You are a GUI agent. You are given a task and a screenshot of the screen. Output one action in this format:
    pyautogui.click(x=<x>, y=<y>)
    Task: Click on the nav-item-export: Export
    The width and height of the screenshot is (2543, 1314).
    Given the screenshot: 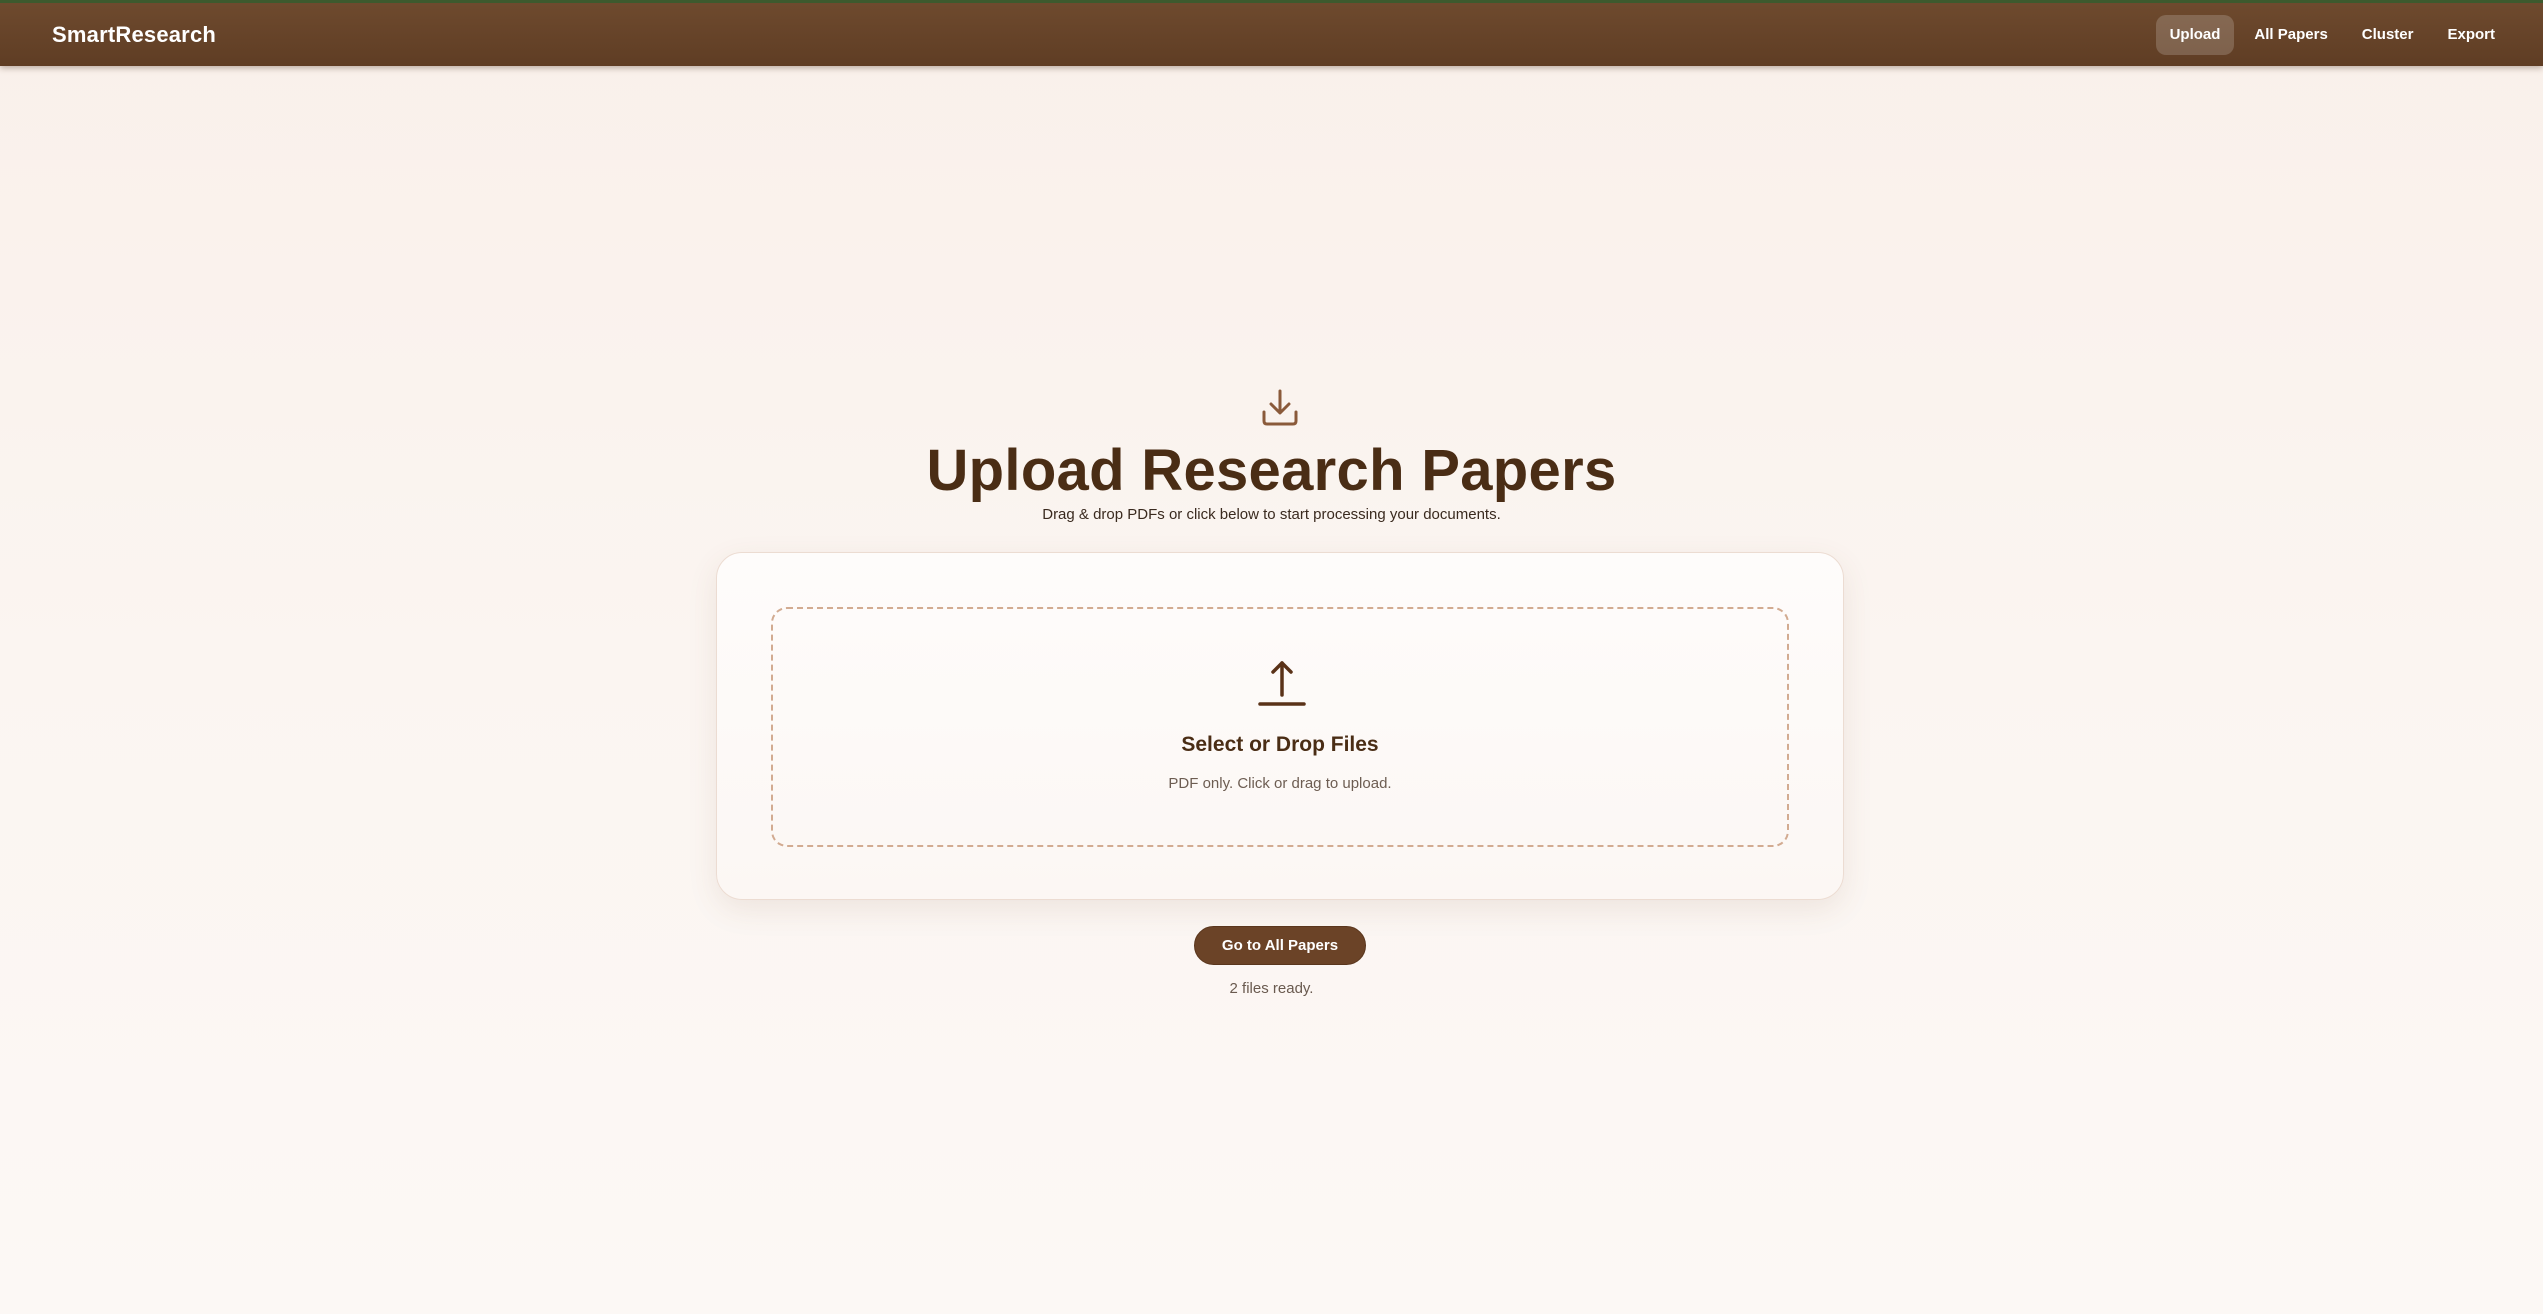 What is the action you would take?
    pyautogui.click(x=2471, y=35)
    